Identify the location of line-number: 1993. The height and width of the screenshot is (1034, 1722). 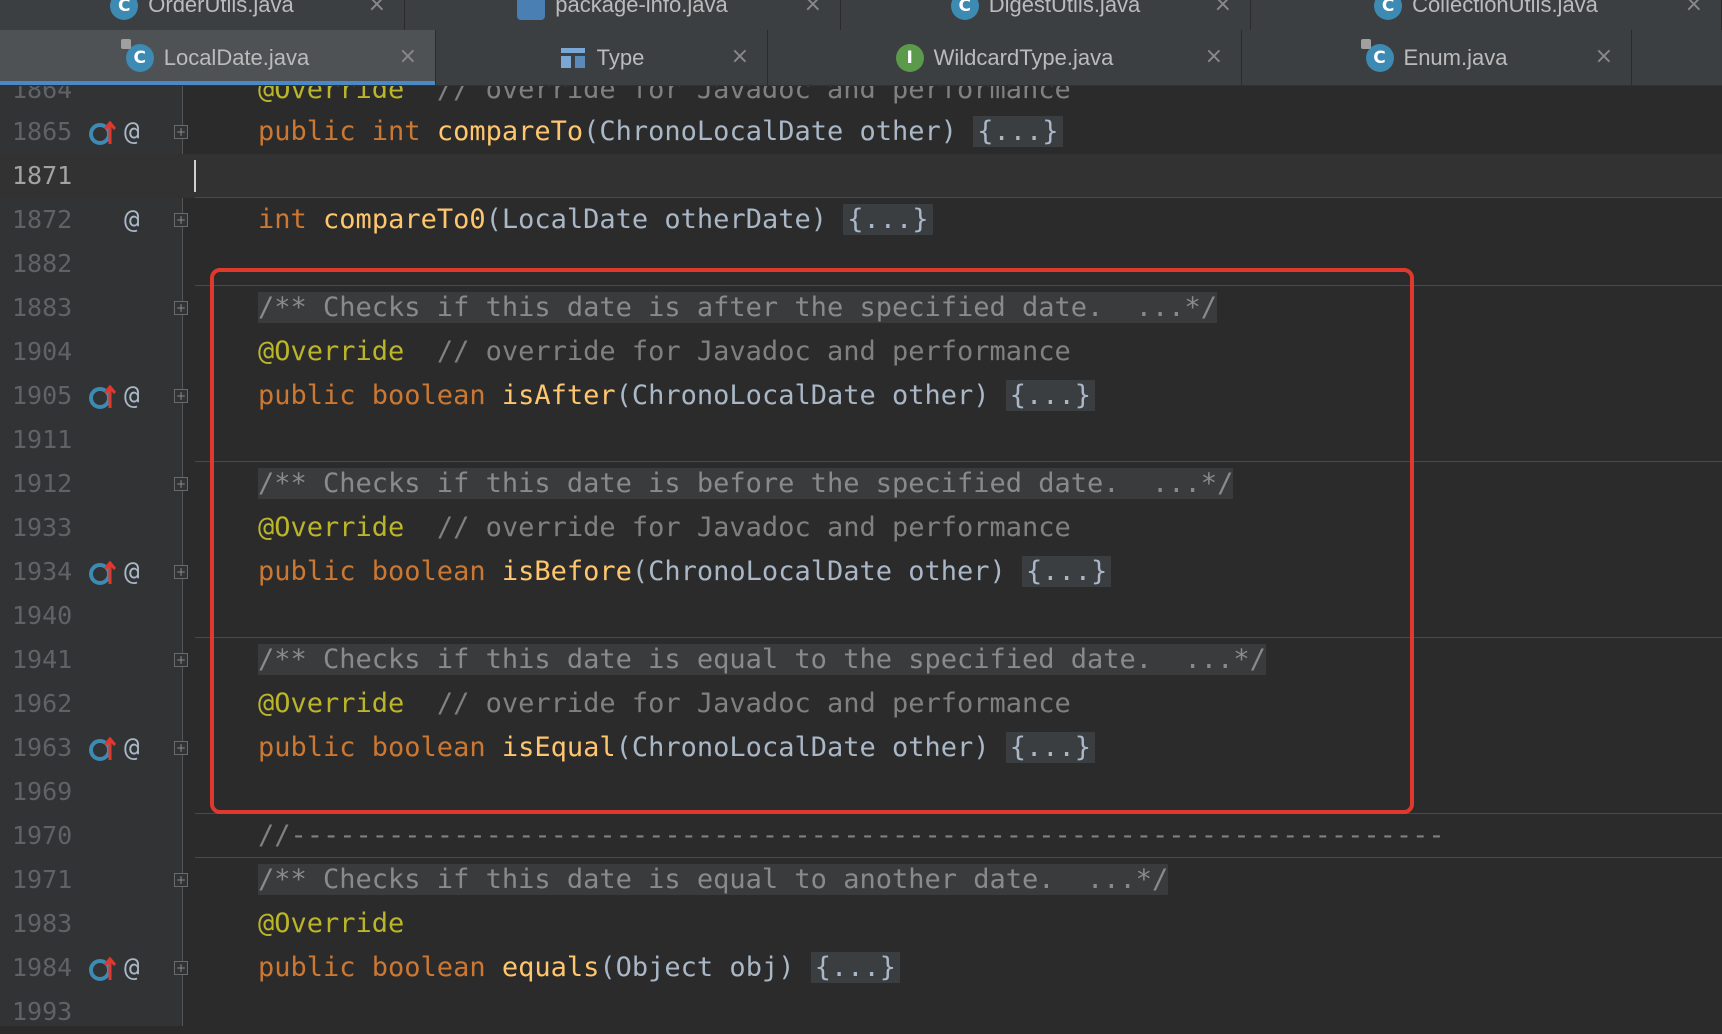
(42, 1011).